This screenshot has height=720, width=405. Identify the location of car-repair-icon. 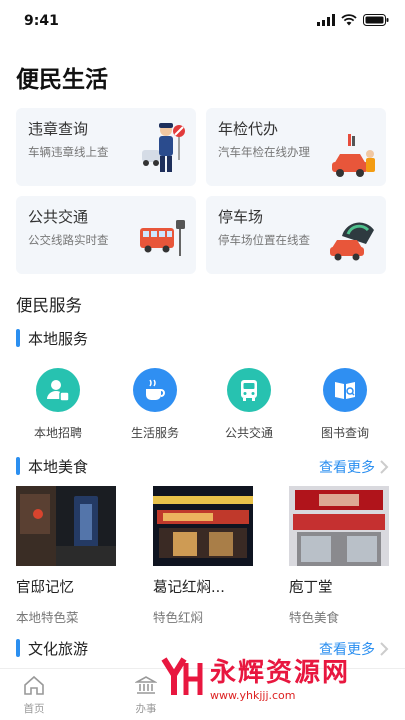
(353, 155).